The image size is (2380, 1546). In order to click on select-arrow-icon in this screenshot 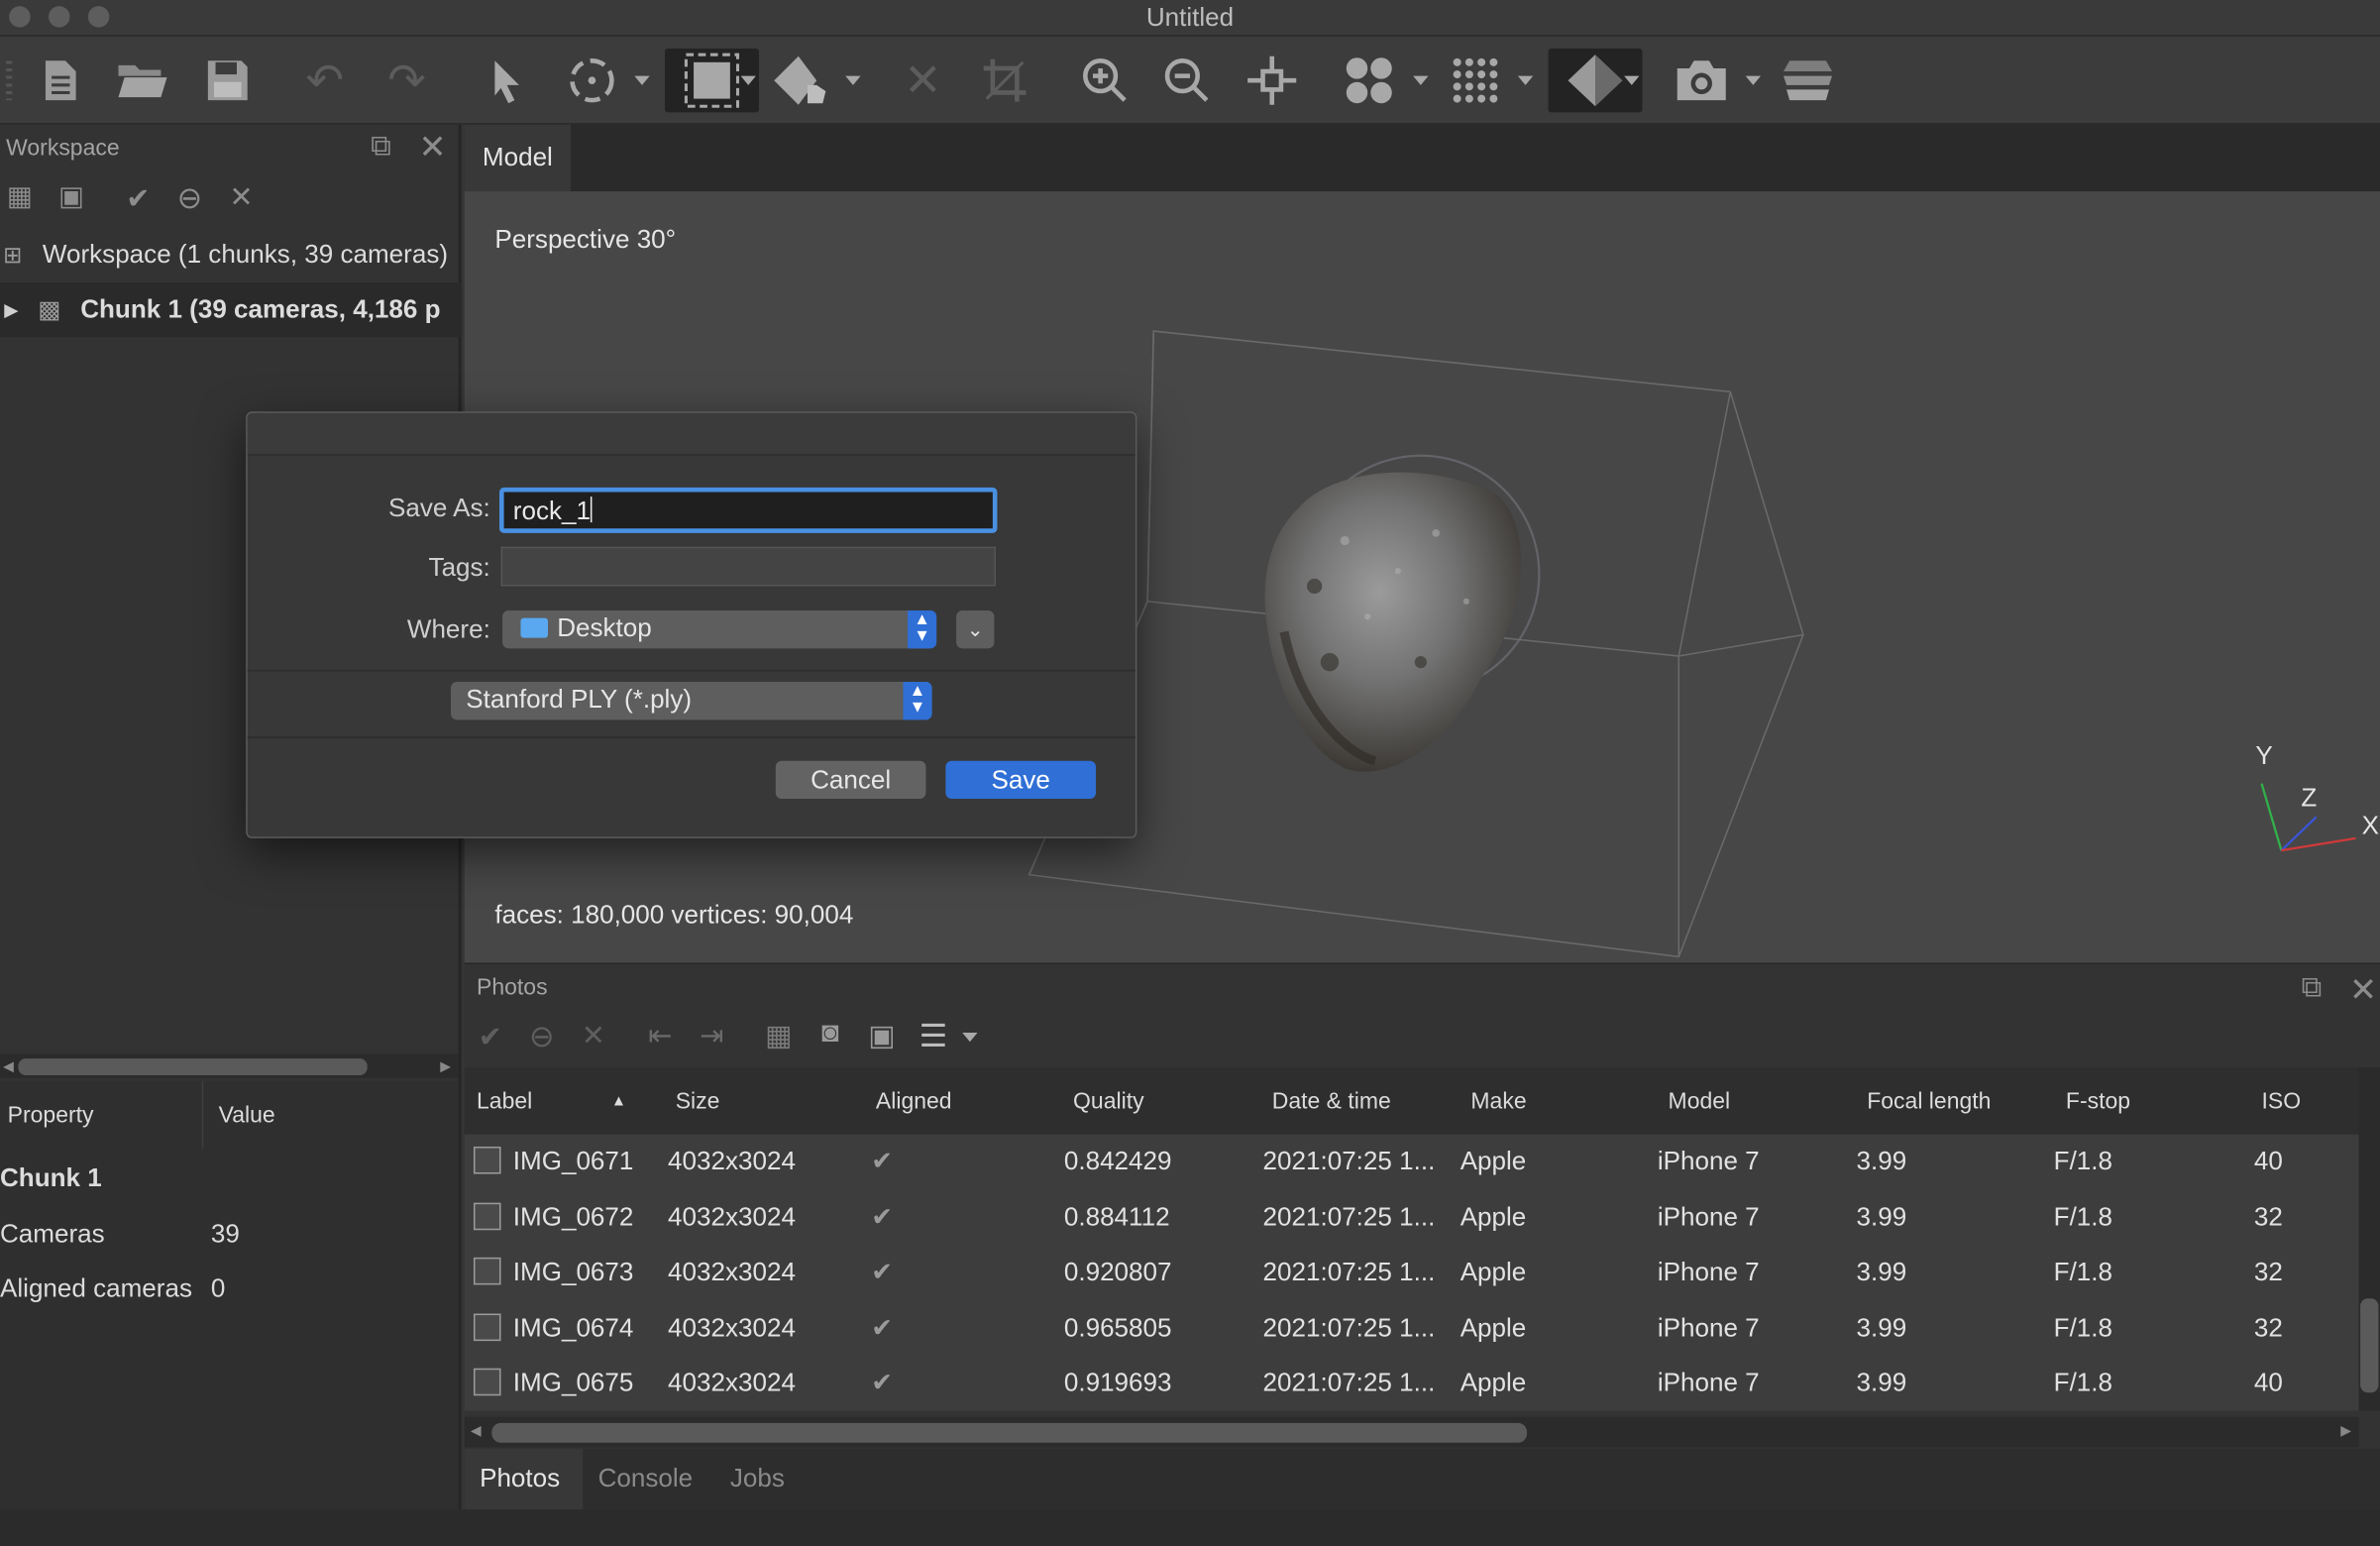, I will do `click(507, 80)`.